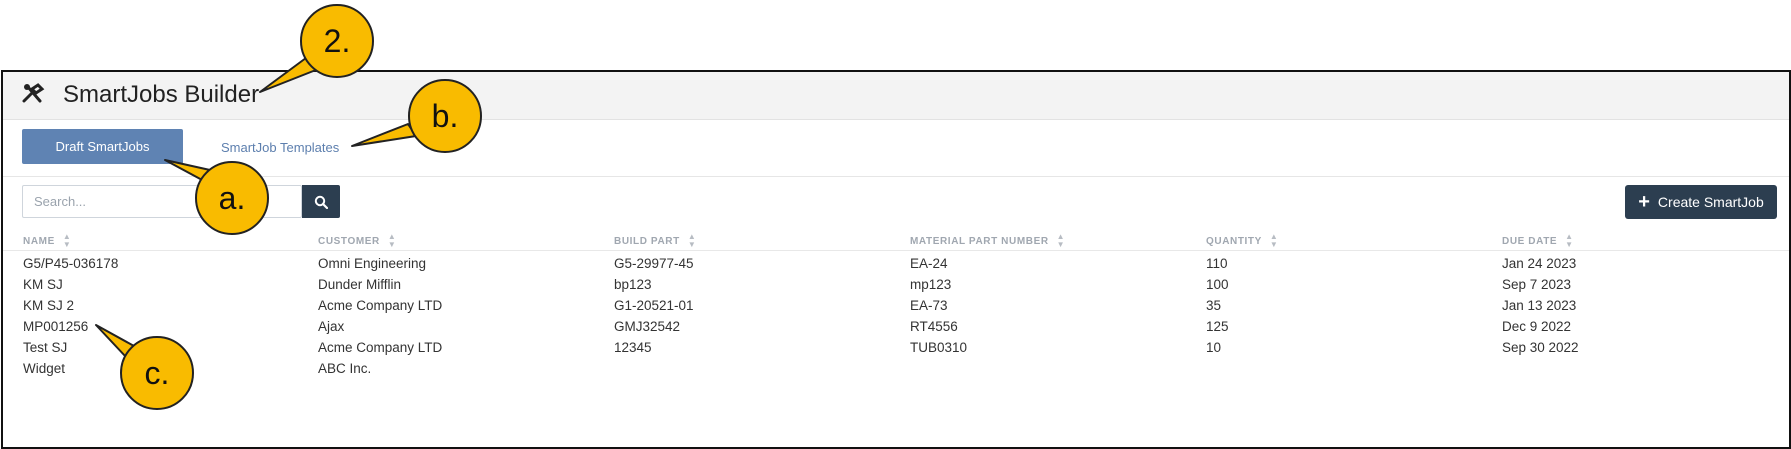 The height and width of the screenshot is (449, 1791). Describe the element at coordinates (384, 135) in the screenshot. I see `callout-pointer-b` at that location.